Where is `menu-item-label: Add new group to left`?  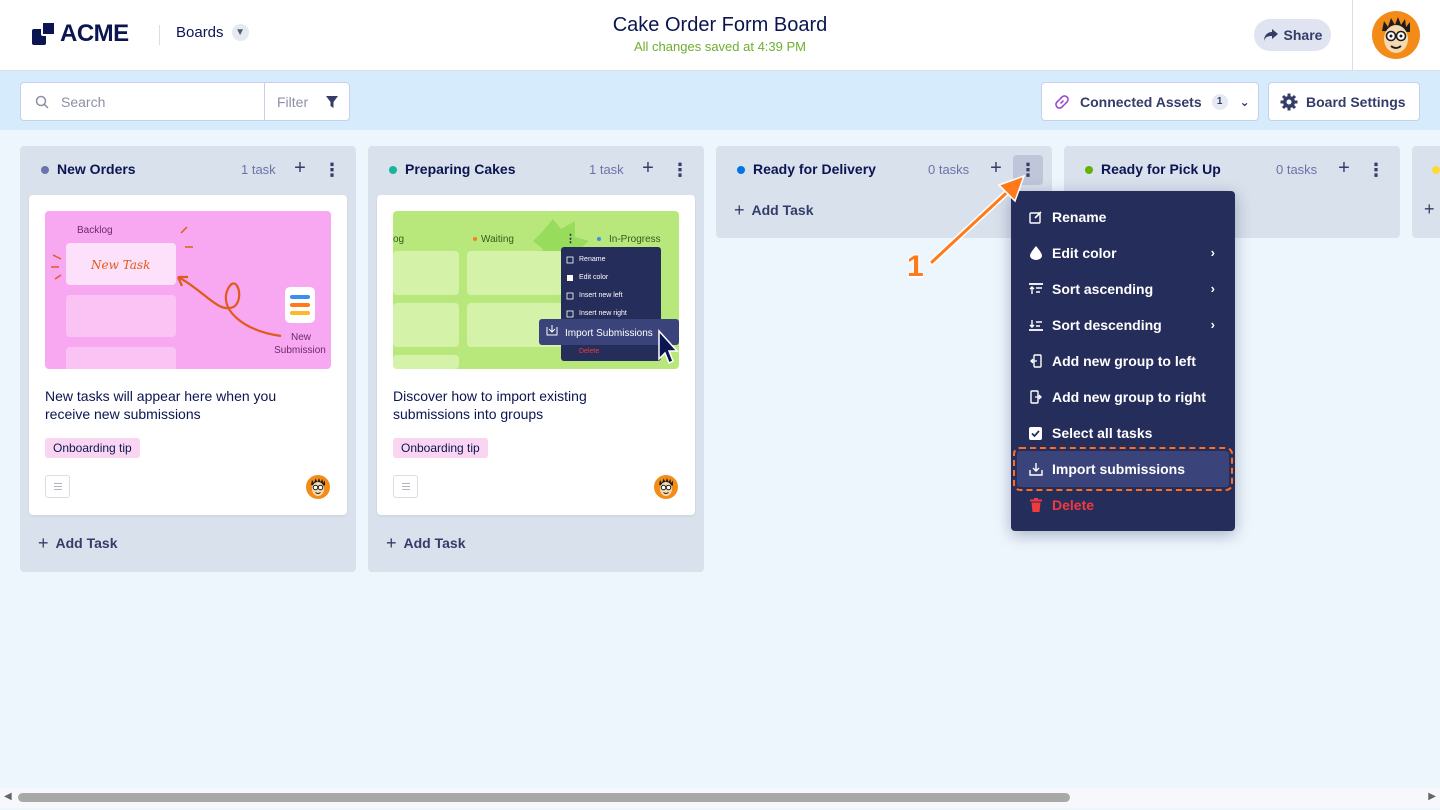 menu-item-label: Add new group to left is located at coordinates (1124, 361).